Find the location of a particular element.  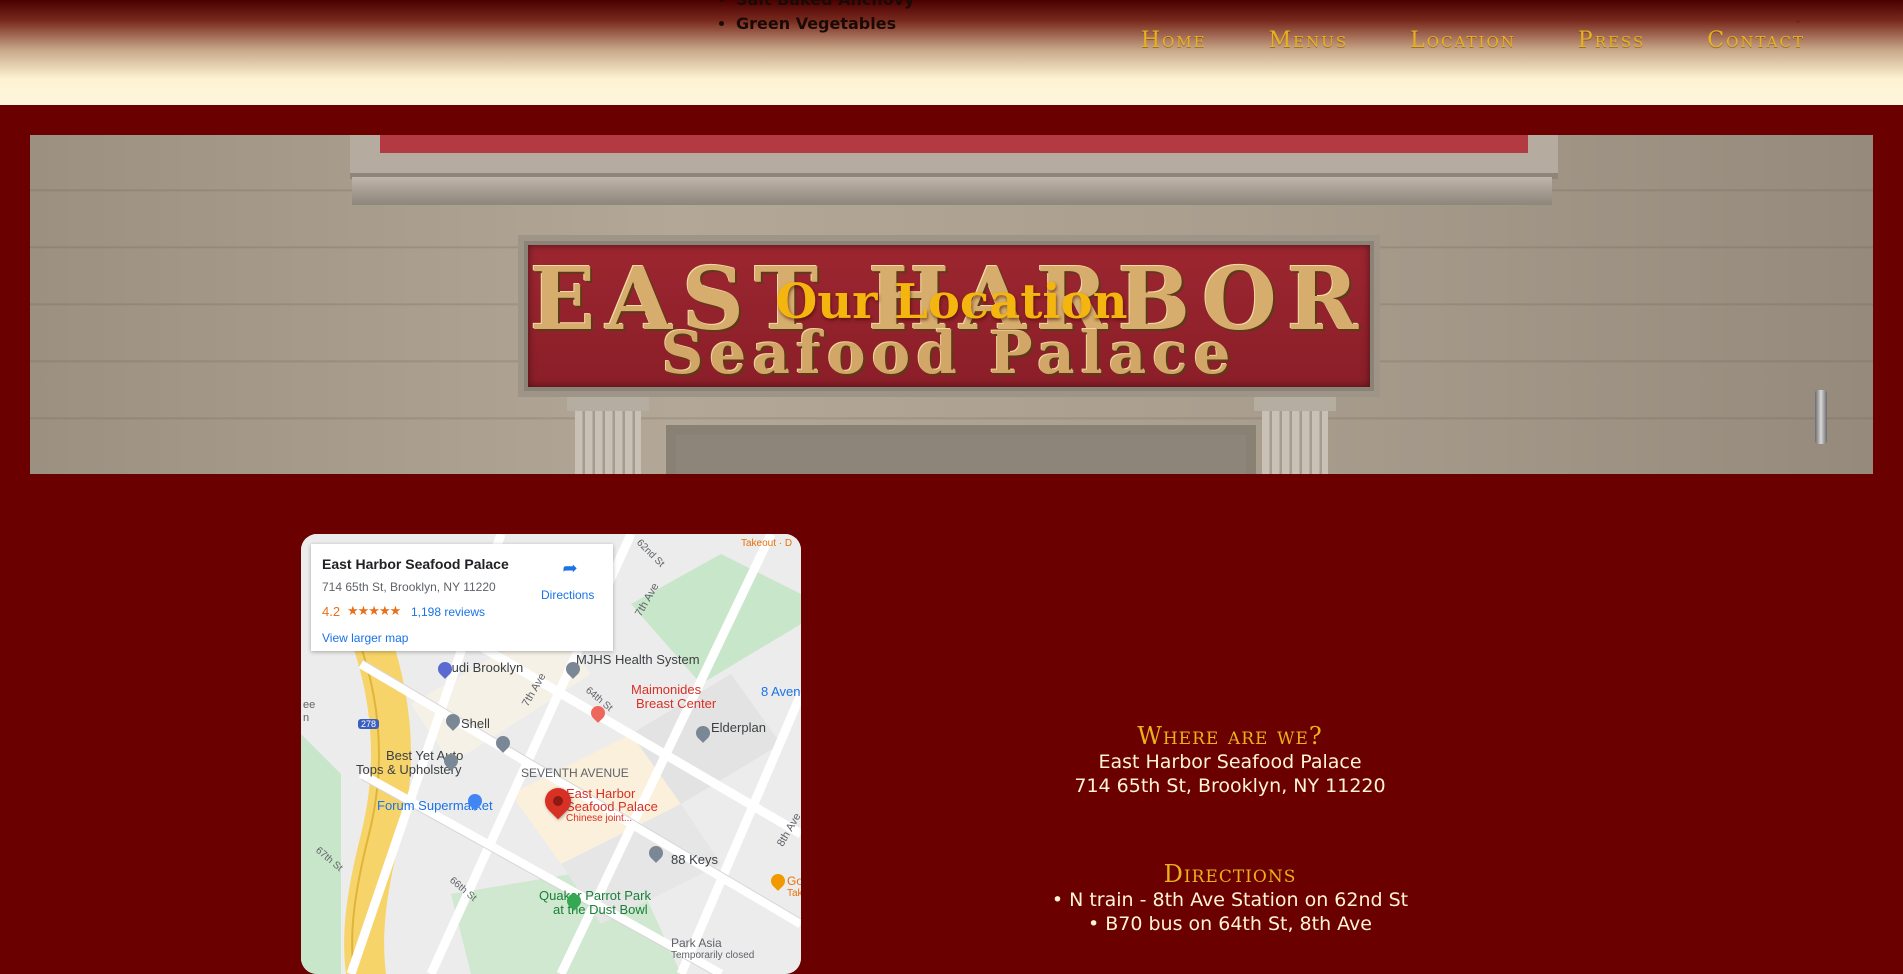

directions-link: Directions is located at coordinates (567, 595).